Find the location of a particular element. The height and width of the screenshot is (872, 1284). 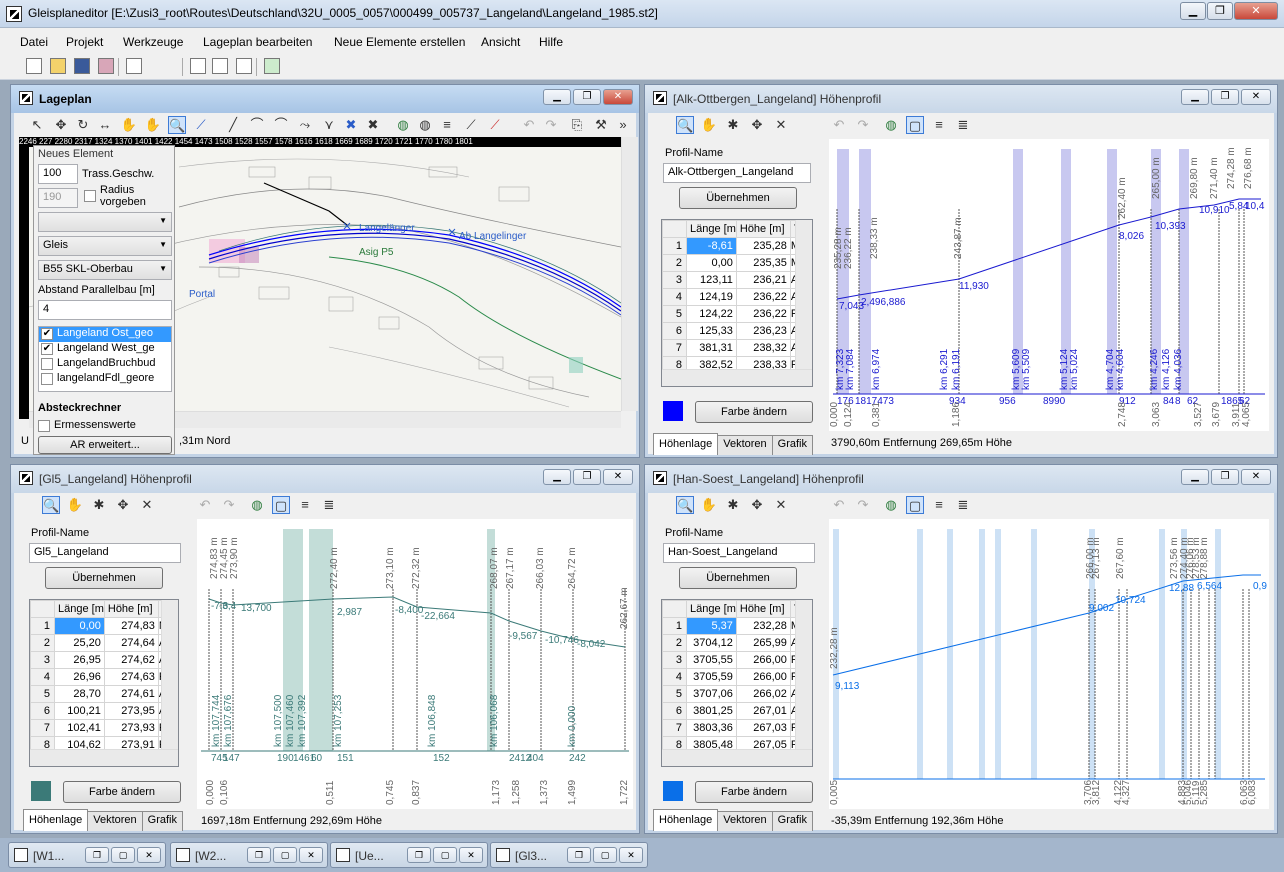

table-row: 15,37232,28M is located at coordinates (732, 626).